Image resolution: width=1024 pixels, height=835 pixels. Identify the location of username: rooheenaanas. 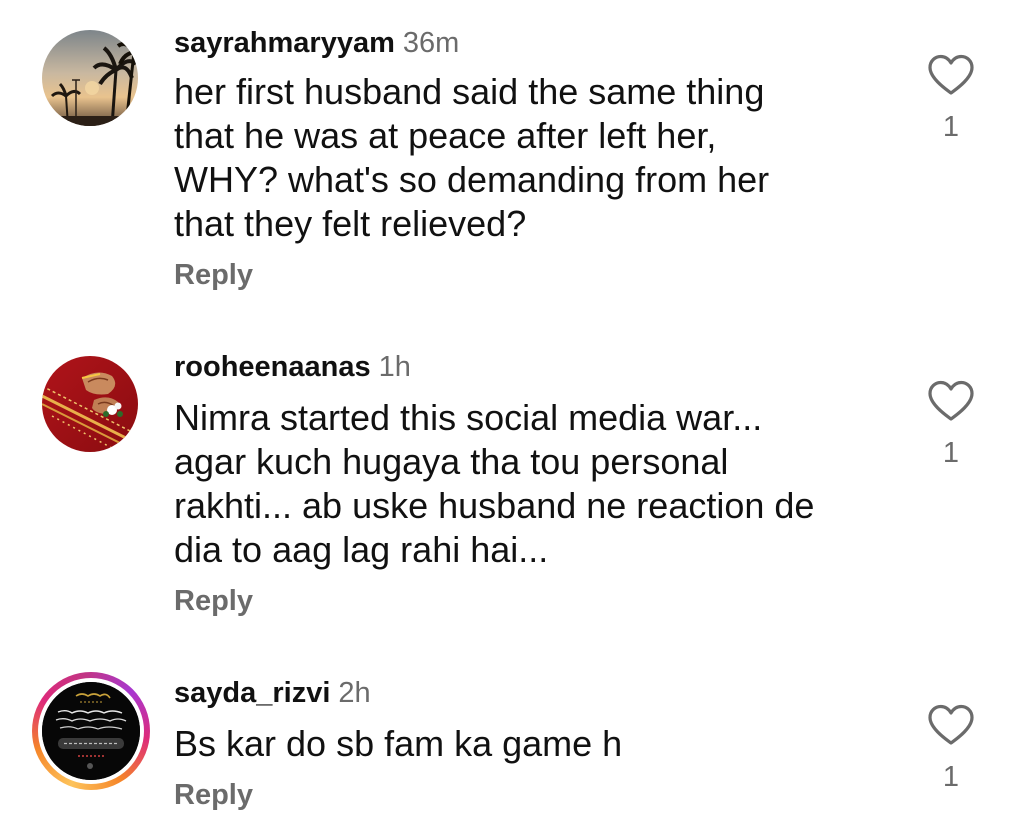
(272, 367).